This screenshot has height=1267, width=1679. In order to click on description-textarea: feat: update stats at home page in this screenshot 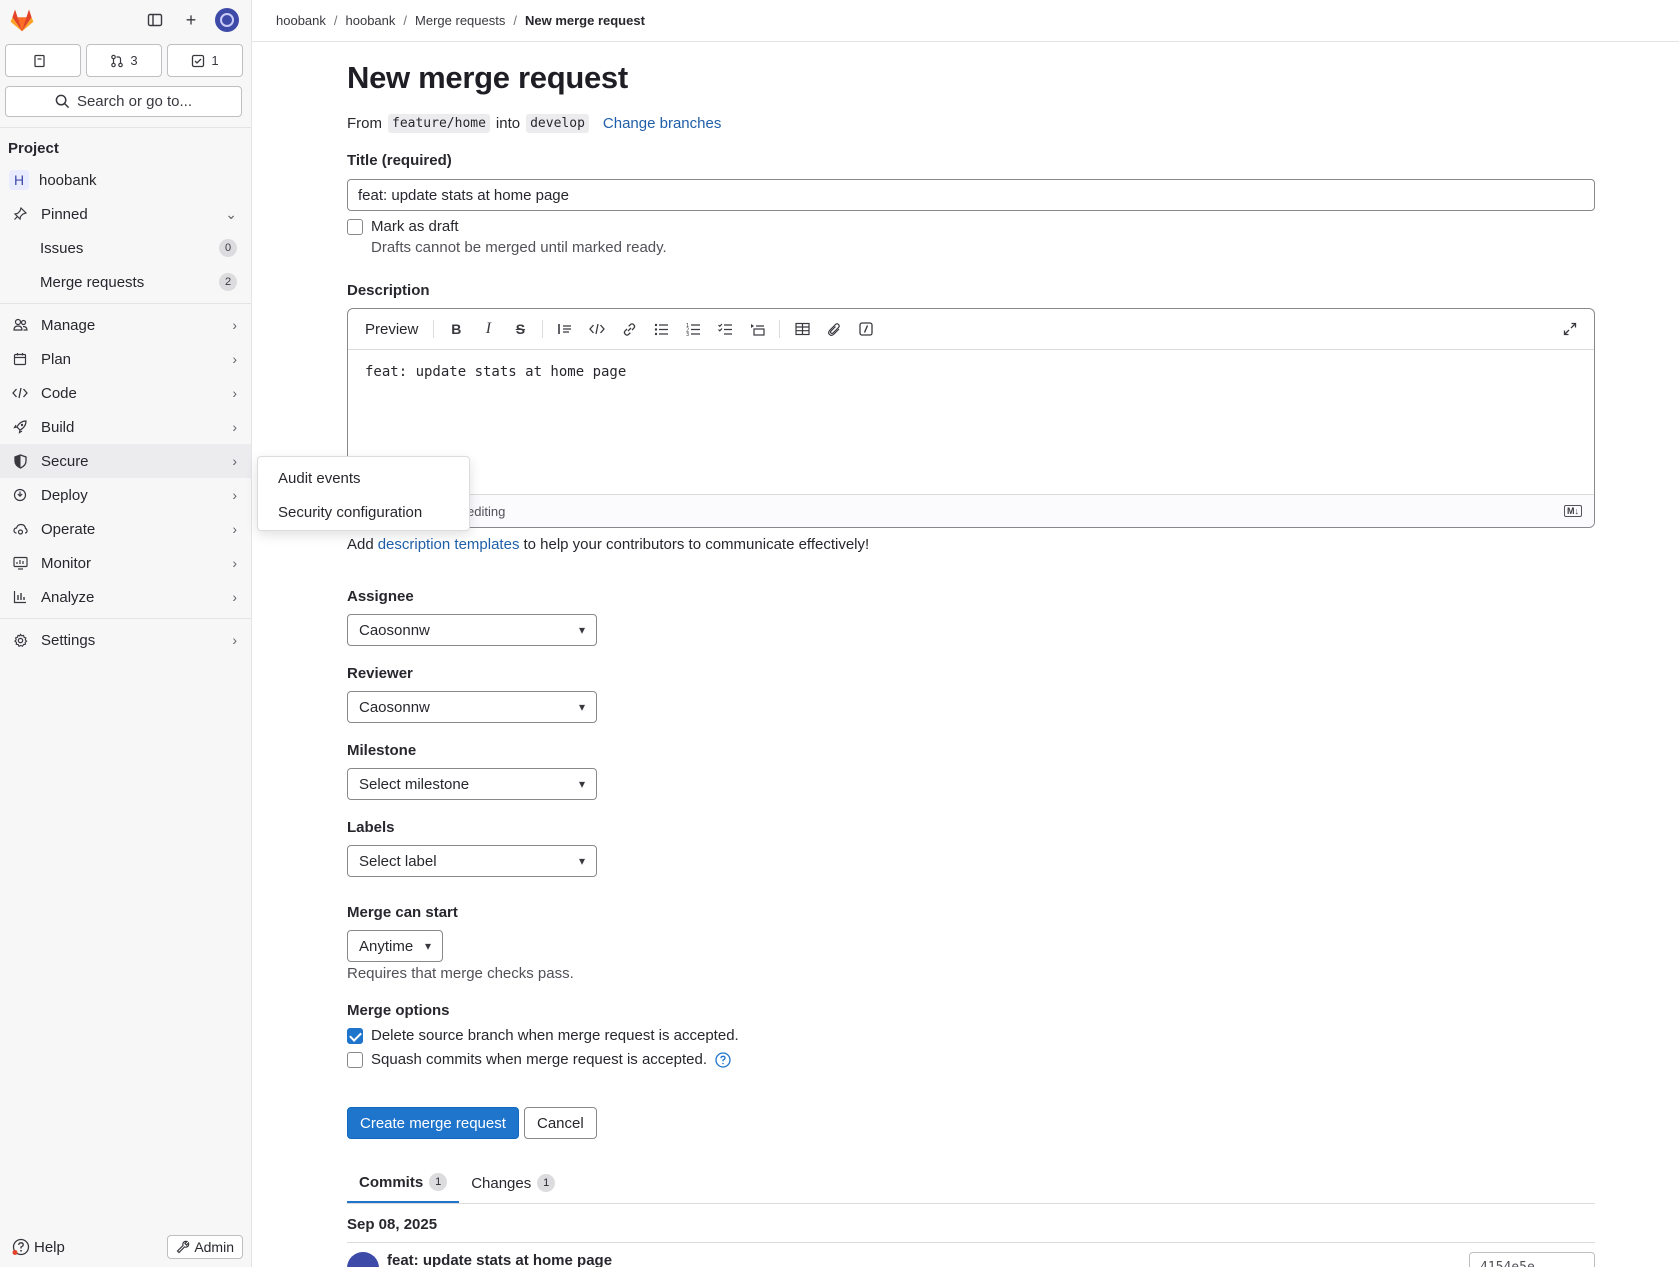, I will do `click(971, 372)`.